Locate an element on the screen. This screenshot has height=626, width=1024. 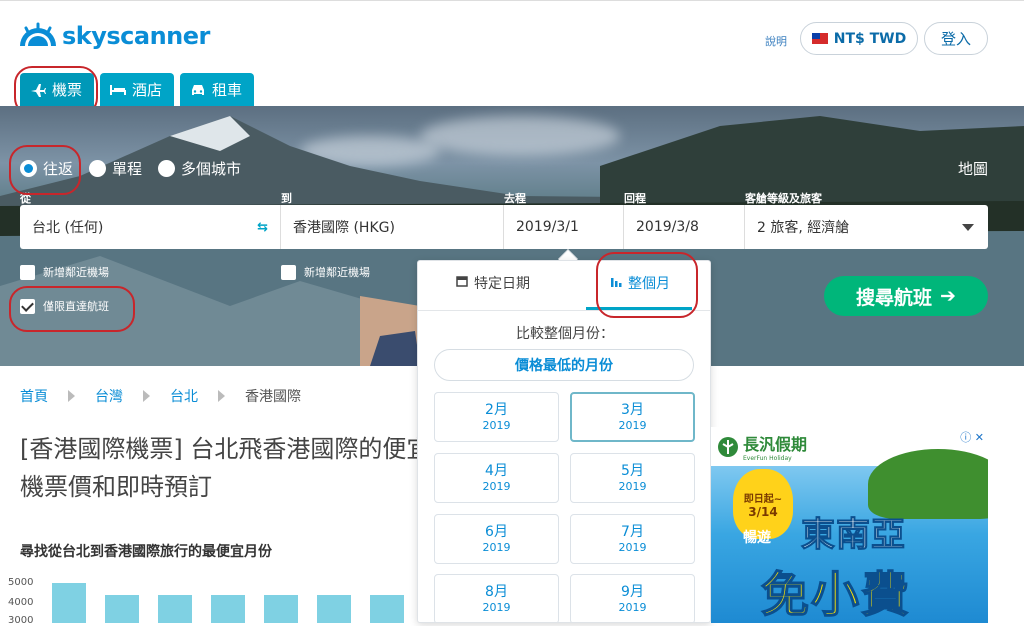
y-tick-label: 3000 is located at coordinates (21, 620).